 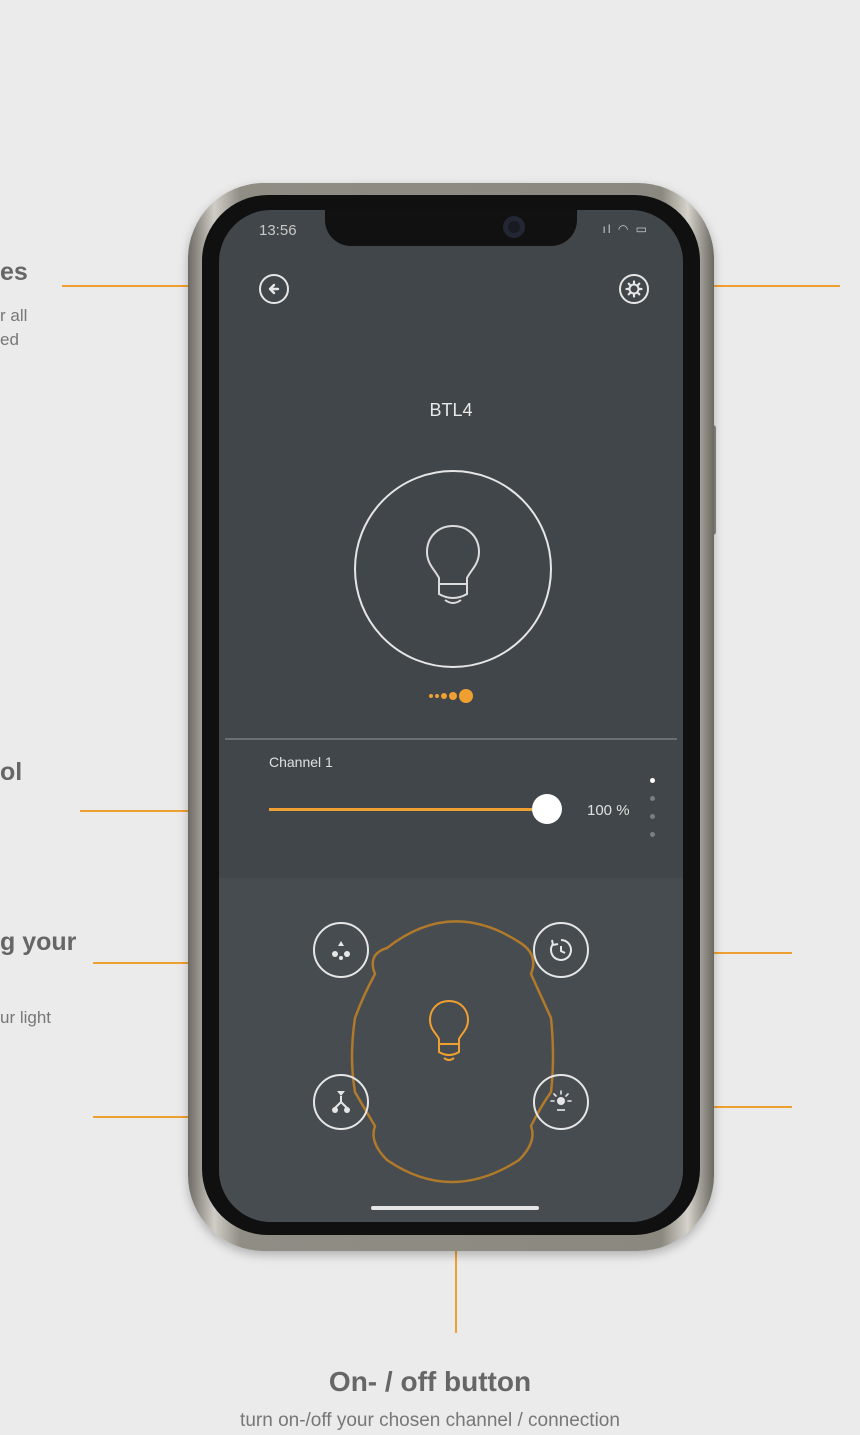 I want to click on channel-page-indicator, so click(x=653, y=810).